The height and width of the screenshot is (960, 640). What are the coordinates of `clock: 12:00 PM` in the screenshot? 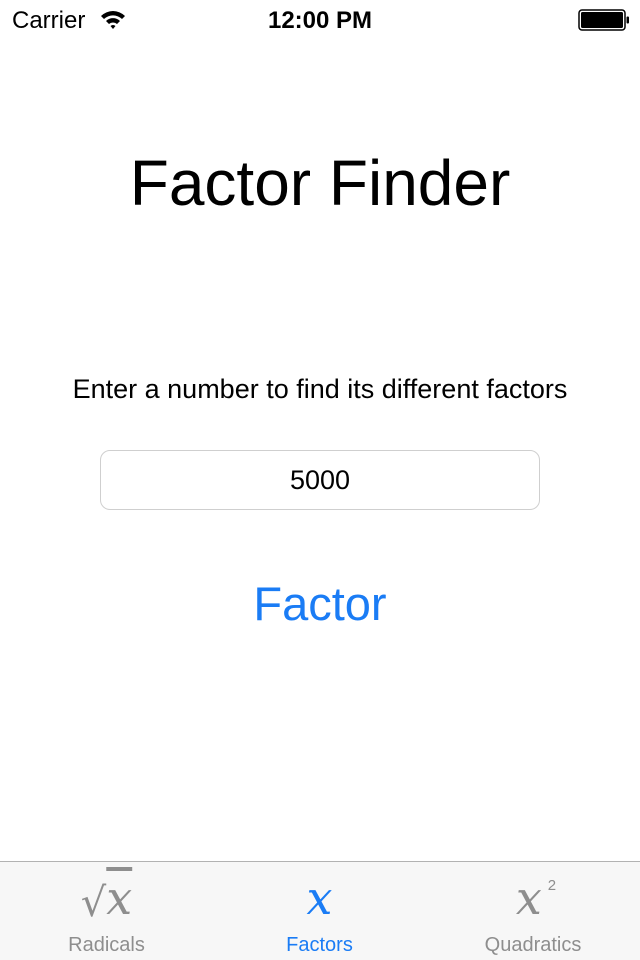 It's located at (320, 20).